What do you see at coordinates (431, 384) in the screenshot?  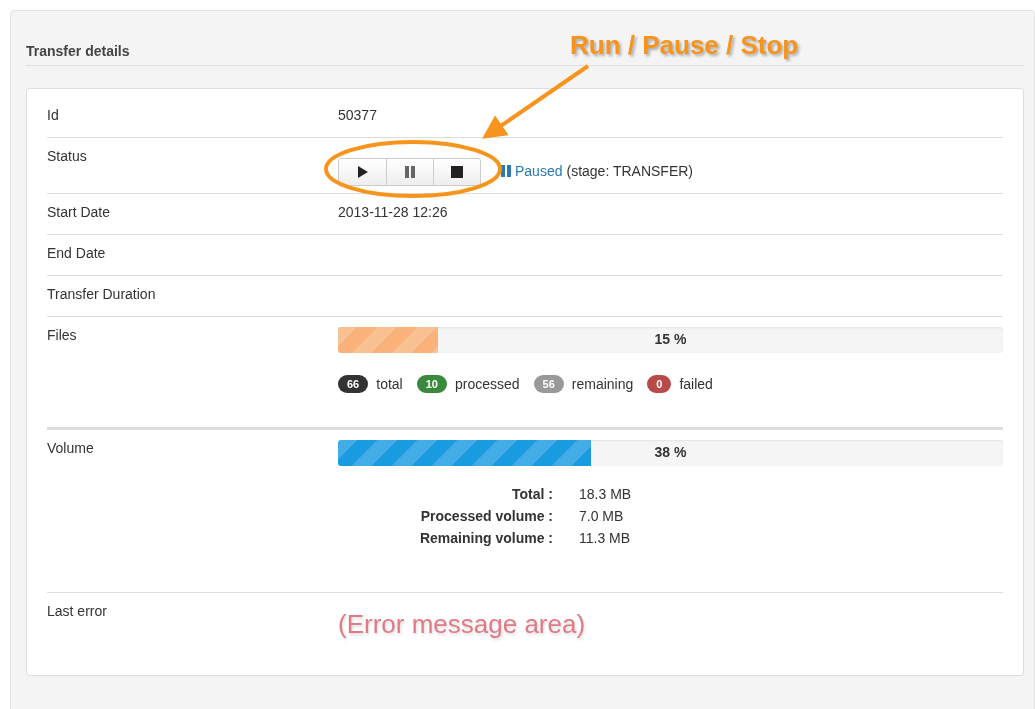 I see `count-badge: 10` at bounding box center [431, 384].